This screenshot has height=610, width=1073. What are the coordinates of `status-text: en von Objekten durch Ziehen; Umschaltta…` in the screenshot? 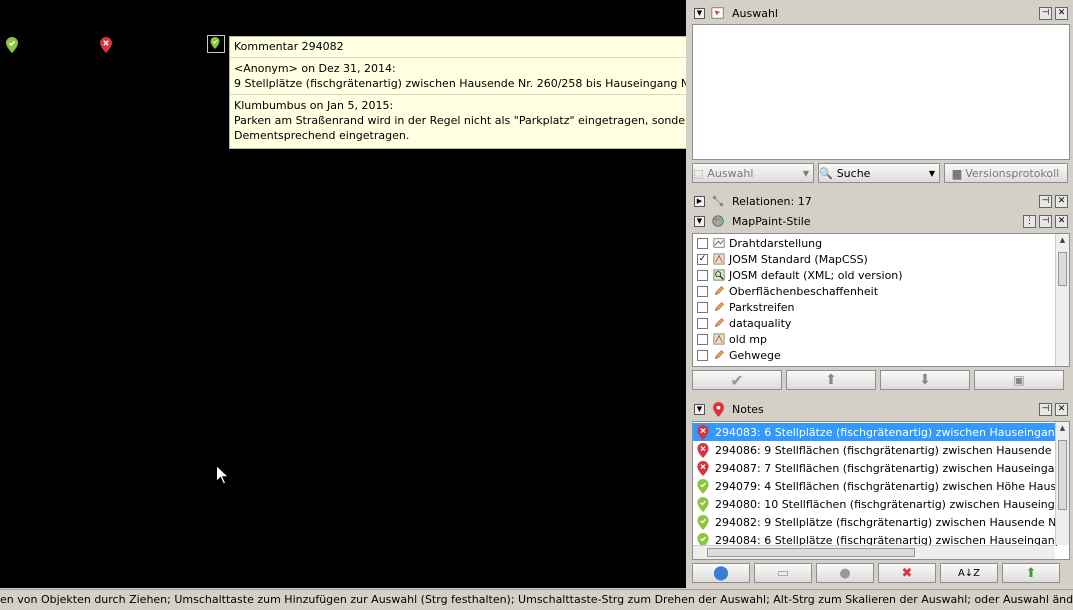 It's located at (536, 599).